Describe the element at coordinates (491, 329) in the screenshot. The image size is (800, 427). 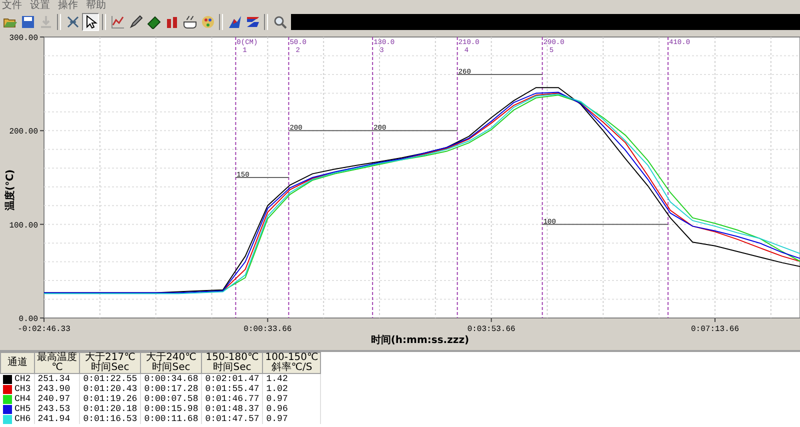
I see `x-tick-label: 0:03:53.66` at that location.